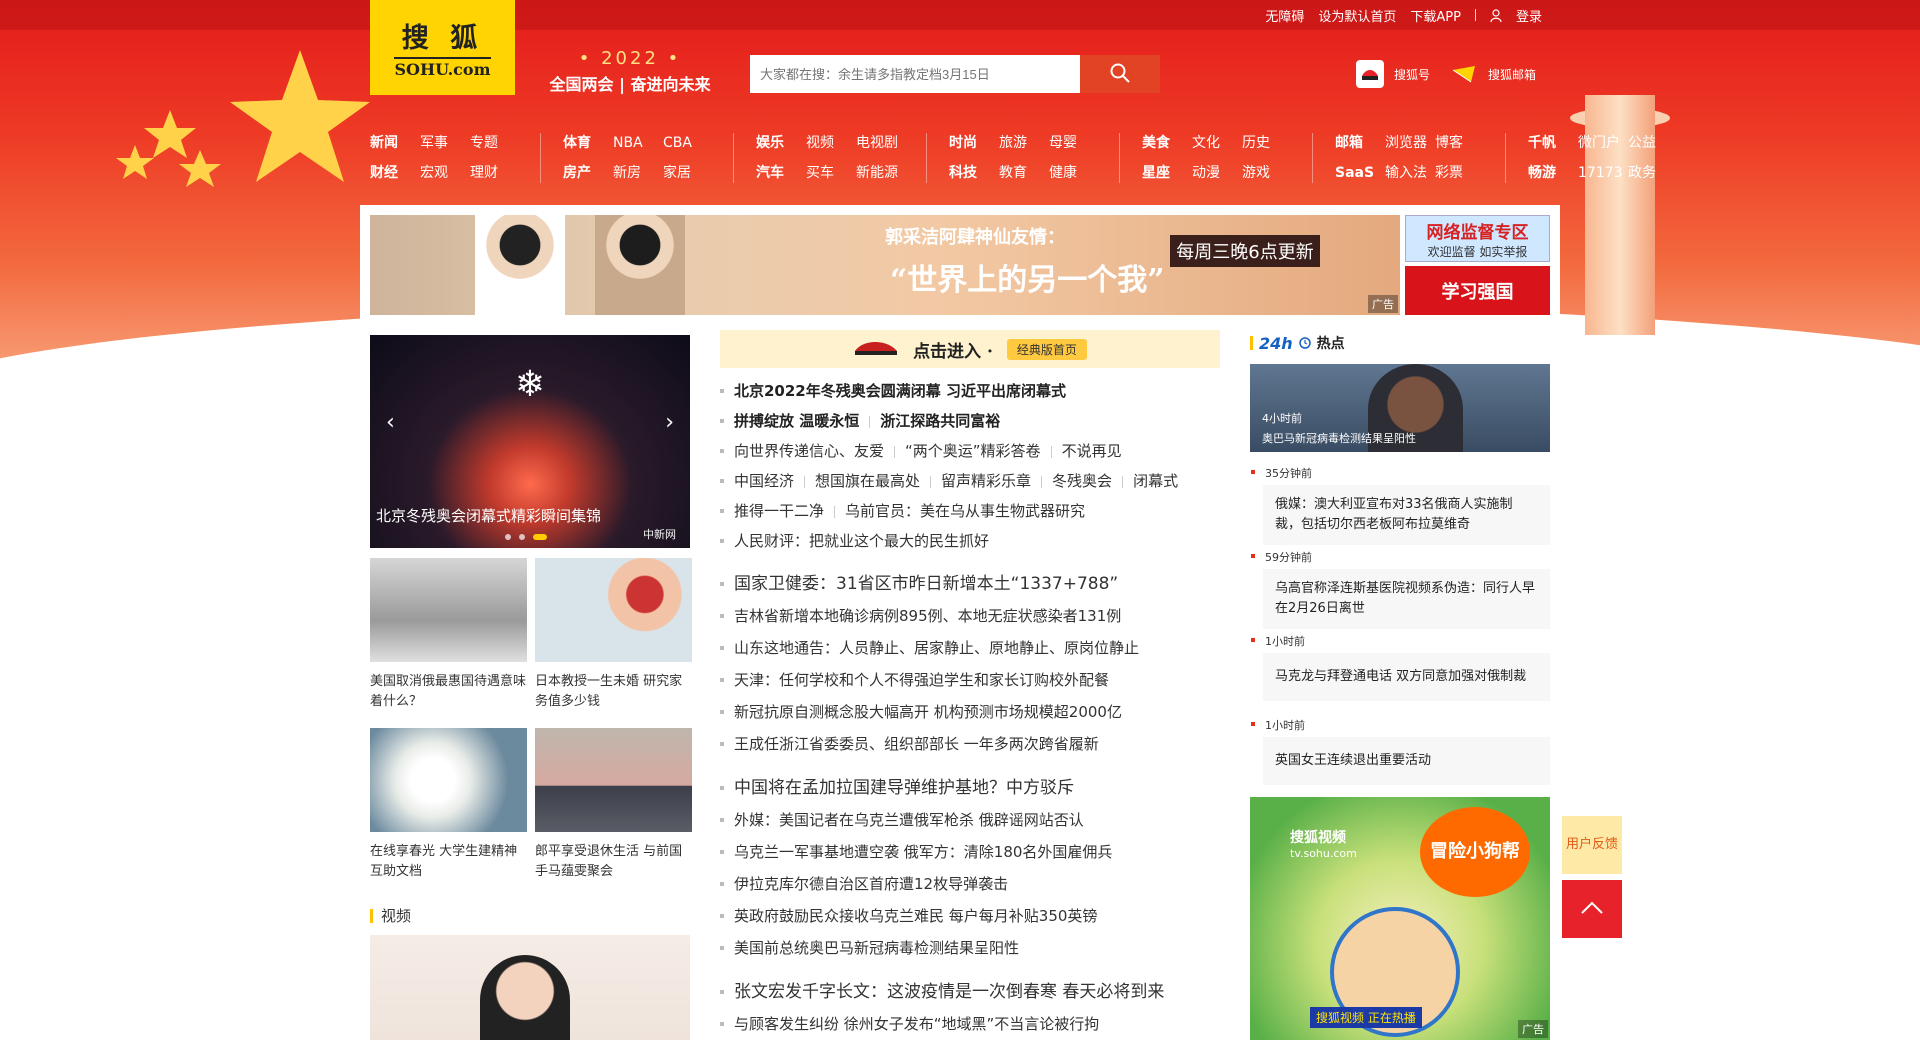  I want to click on nav-link: 军事, so click(445, 143).